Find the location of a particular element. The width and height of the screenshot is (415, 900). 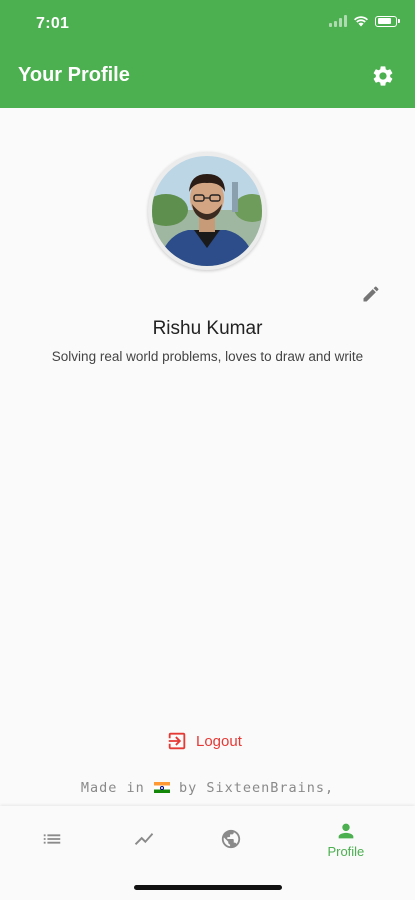

globe-icon is located at coordinates (231, 839).